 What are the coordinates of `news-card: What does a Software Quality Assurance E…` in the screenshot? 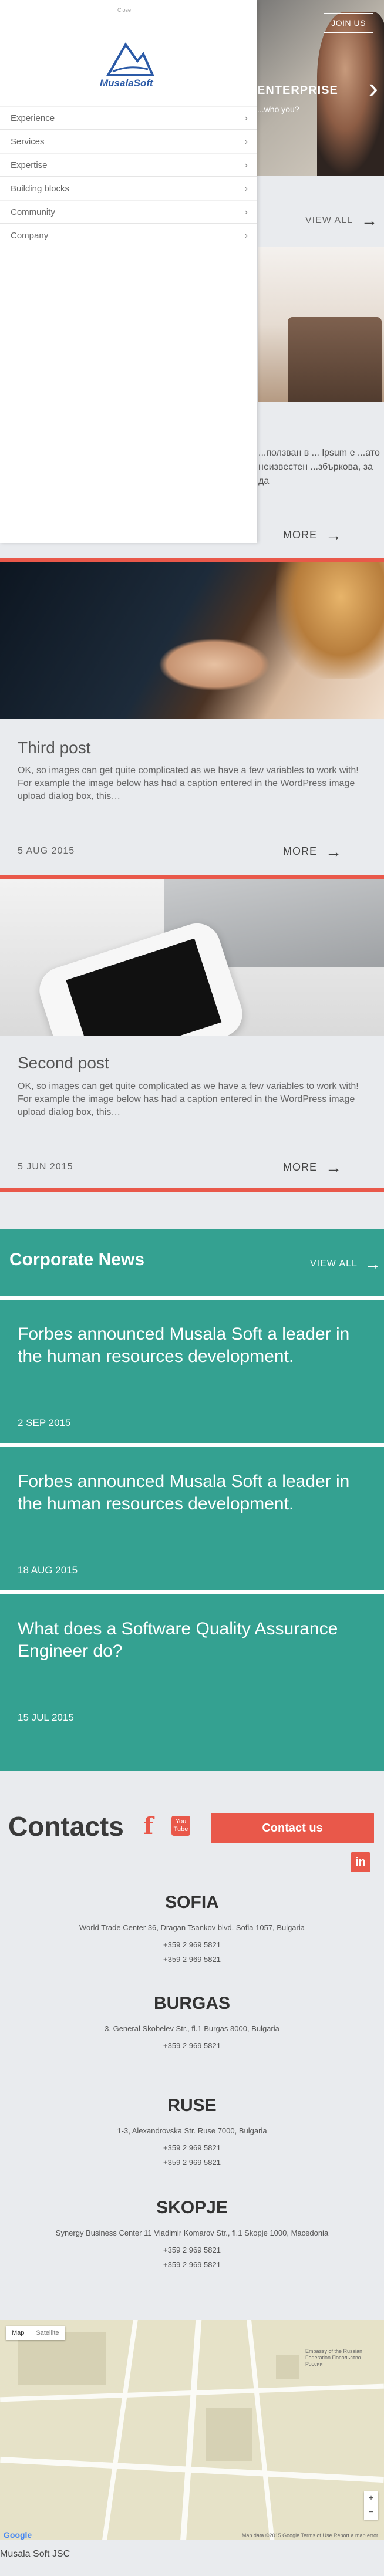 It's located at (192, 1662).